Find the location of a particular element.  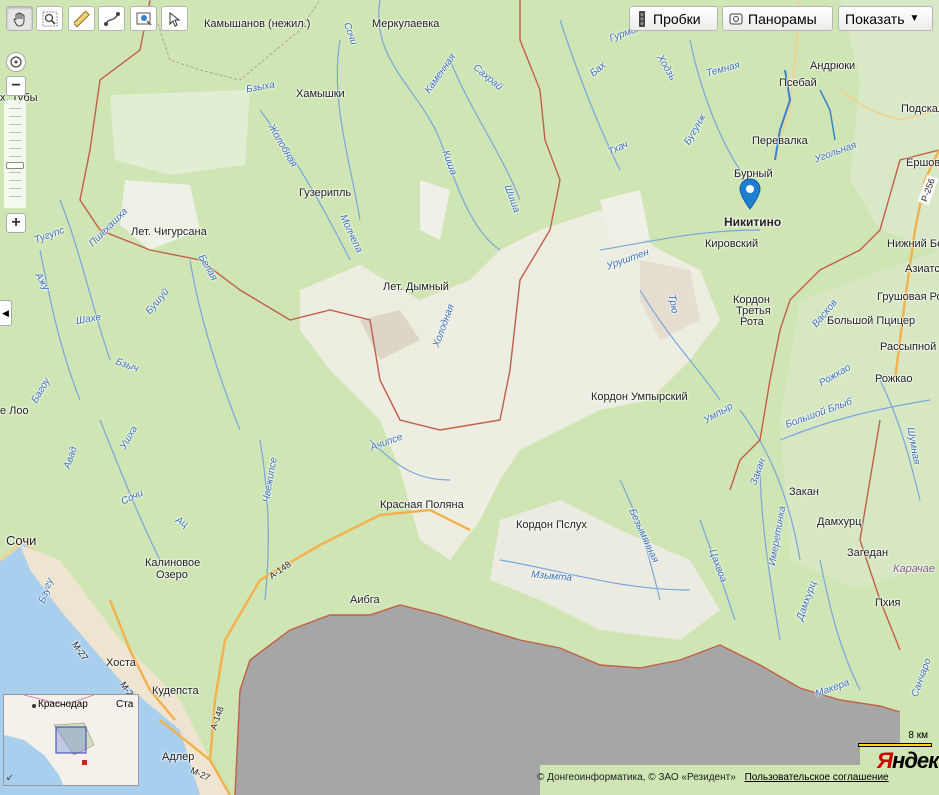

ruler-icon is located at coordinates (81, 18).